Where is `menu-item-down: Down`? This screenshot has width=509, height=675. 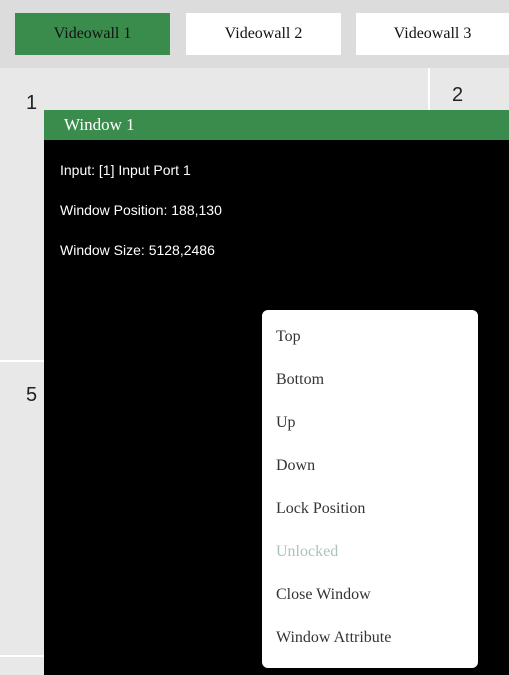
menu-item-down: Down is located at coordinates (295, 466).